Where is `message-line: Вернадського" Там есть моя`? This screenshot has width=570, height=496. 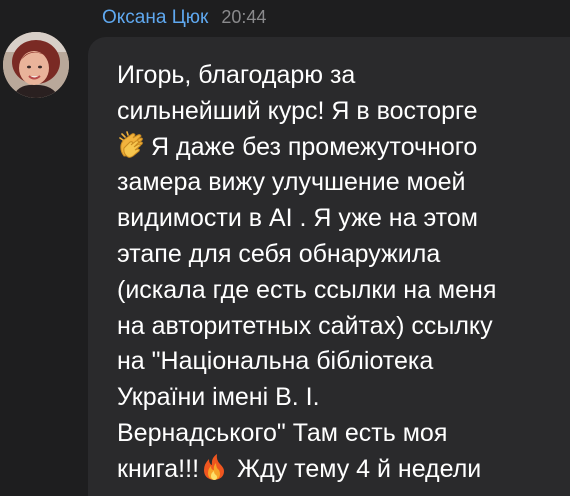 message-line: Вернадського" Там есть моя is located at coordinates (282, 432).